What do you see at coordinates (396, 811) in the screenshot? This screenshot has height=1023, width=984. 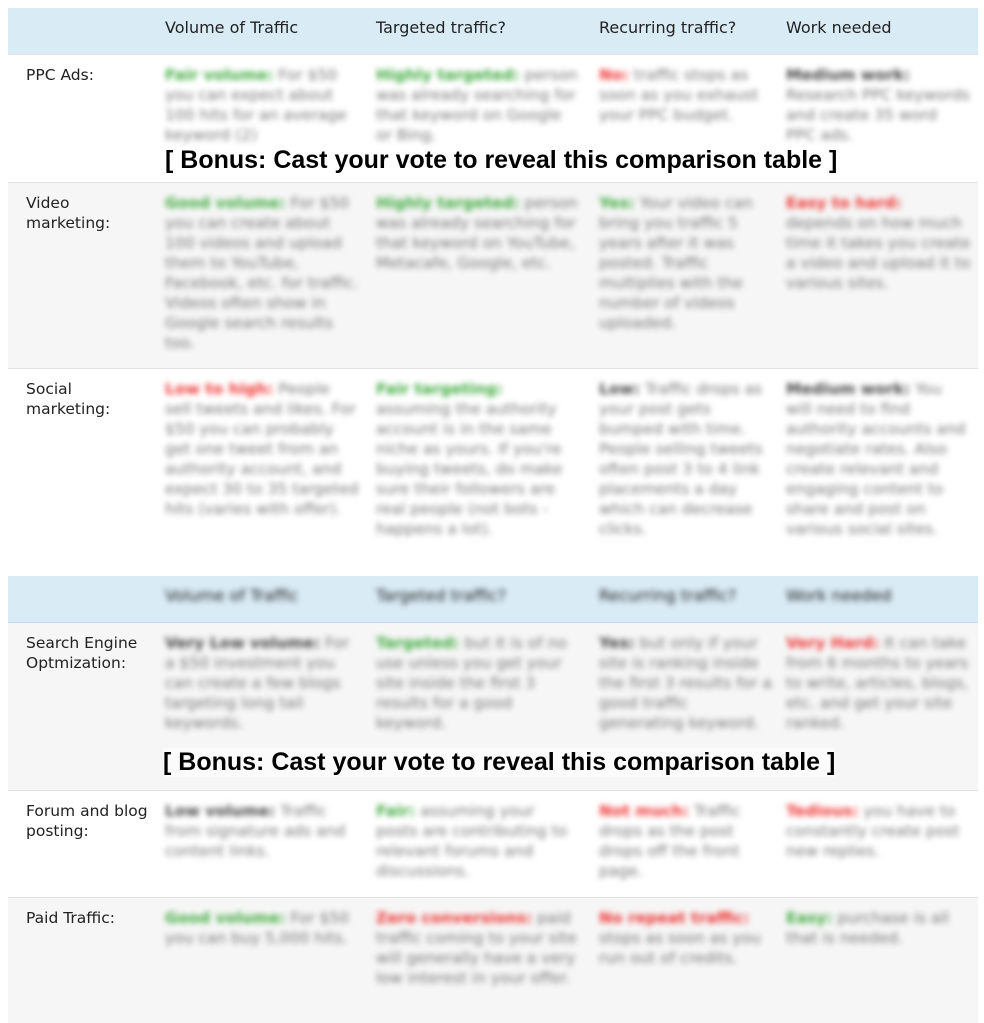 I see `cell-rating: Fair:` at bounding box center [396, 811].